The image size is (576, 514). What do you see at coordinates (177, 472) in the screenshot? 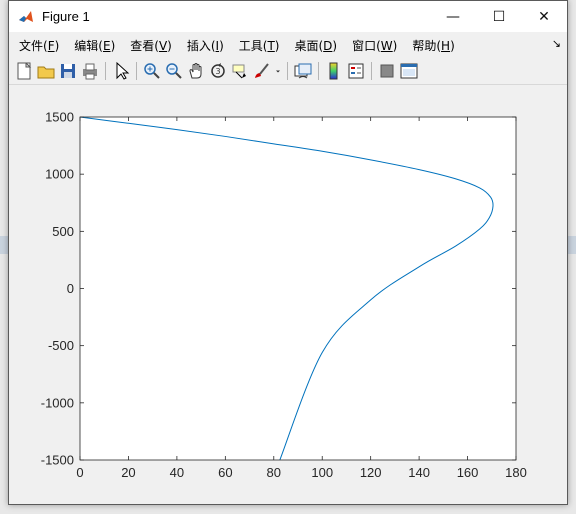
I see `x-tick-label: 40` at bounding box center [177, 472].